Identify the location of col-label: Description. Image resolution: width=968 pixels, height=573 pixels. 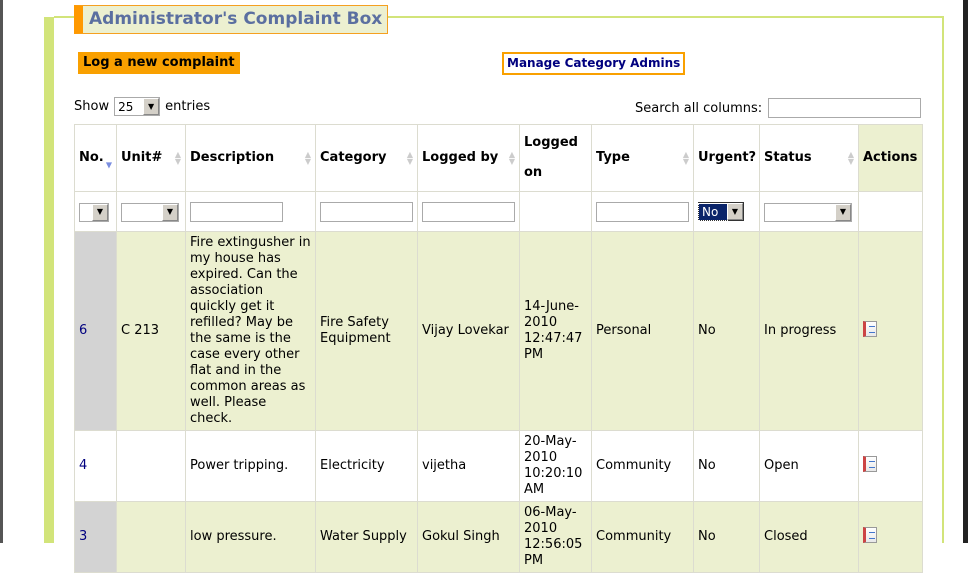
(232, 157).